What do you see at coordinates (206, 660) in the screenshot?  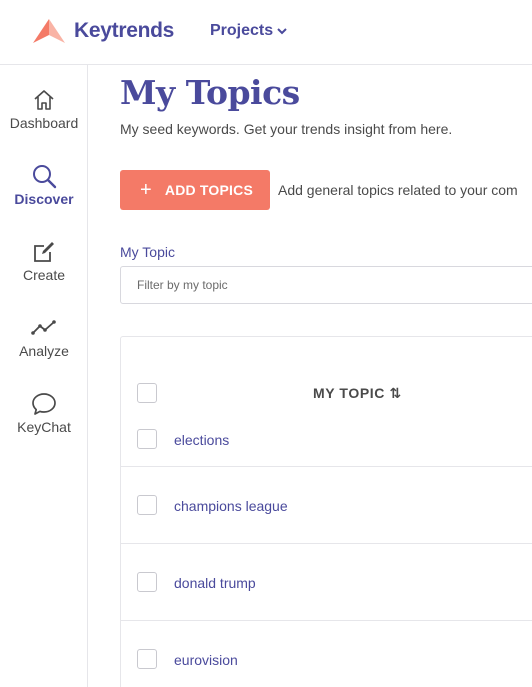 I see `topic-cell: eurovision` at bounding box center [206, 660].